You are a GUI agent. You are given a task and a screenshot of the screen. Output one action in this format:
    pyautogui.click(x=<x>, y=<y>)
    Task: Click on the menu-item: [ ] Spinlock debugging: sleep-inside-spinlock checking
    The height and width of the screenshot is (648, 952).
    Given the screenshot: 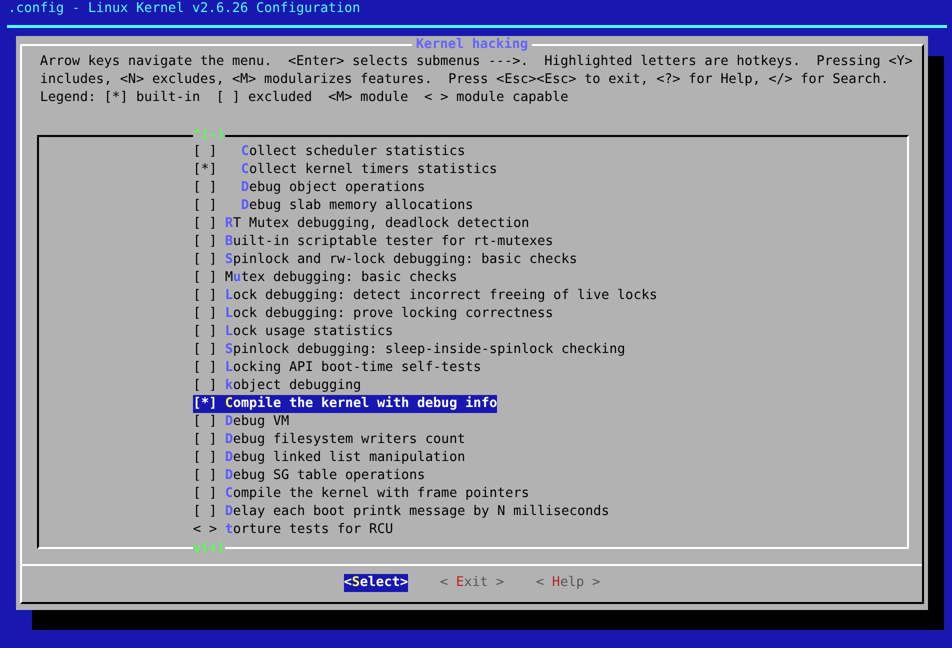 What is the action you would take?
    pyautogui.click(x=409, y=350)
    